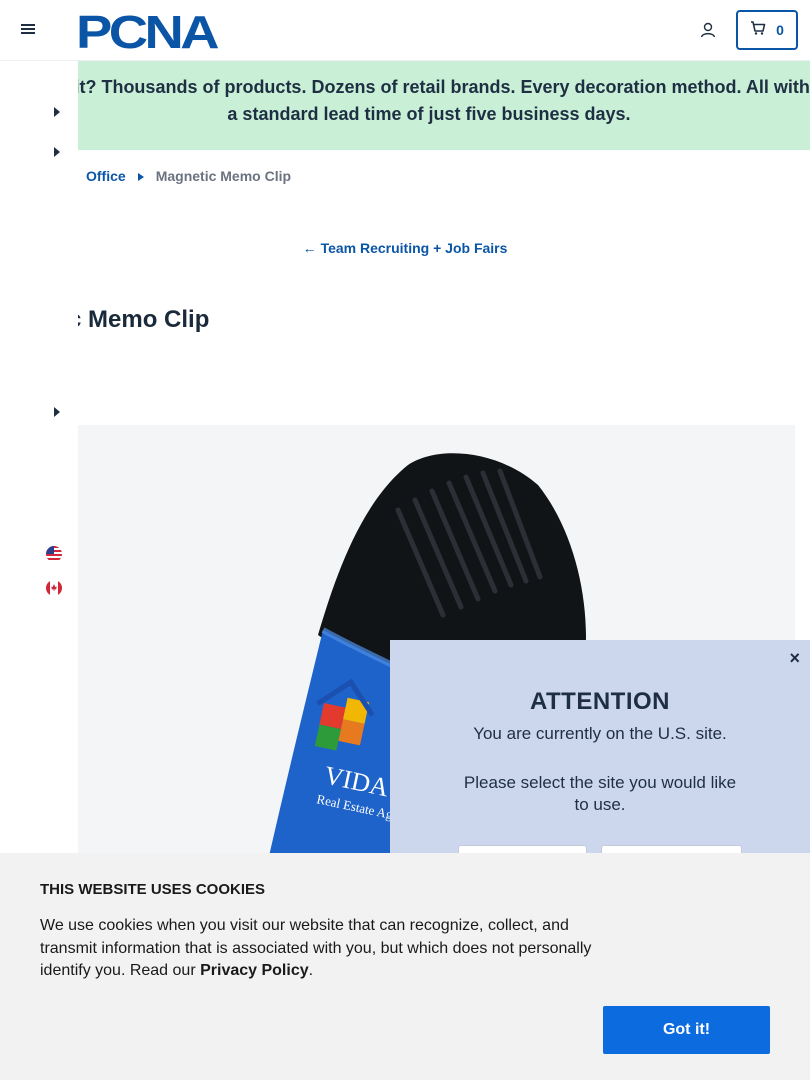 Image resolution: width=810 pixels, height=1080 pixels. What do you see at coordinates (54, 554) in the screenshot?
I see `us-flag-icon` at bounding box center [54, 554].